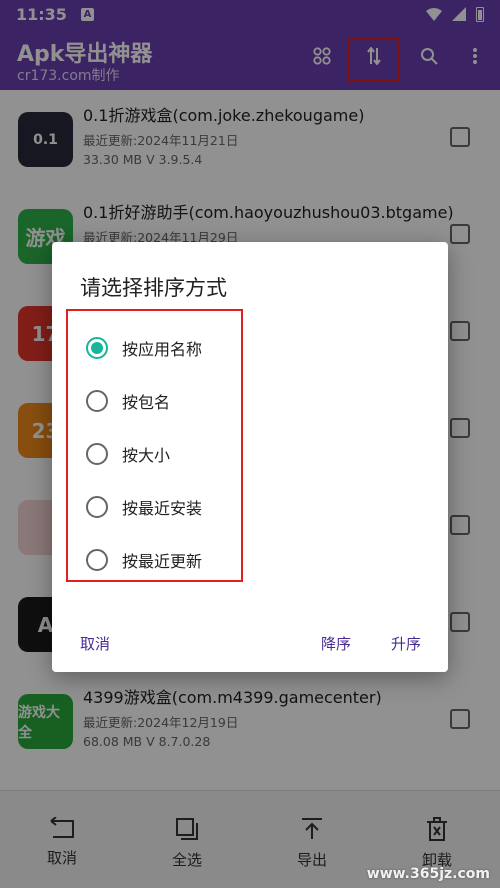 This screenshot has width=500, height=888. I want to click on sort-option: 按最近安装, so click(144, 507).